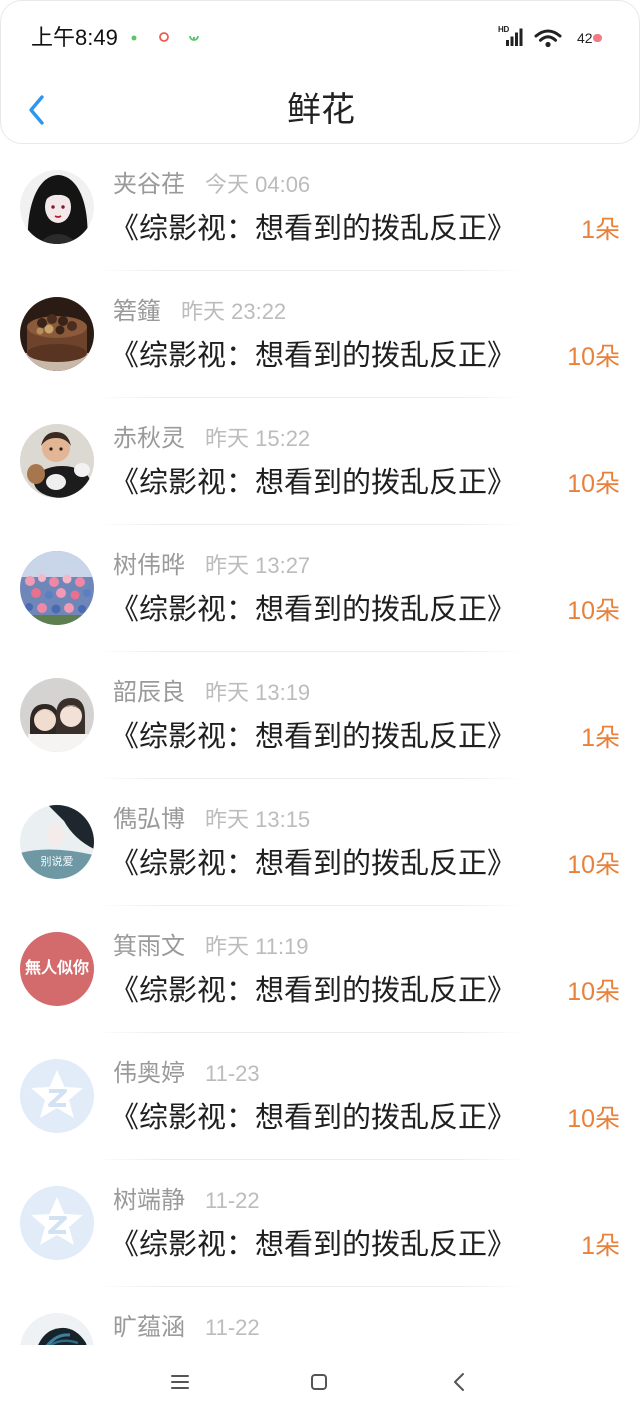 Image resolution: width=640 pixels, height=1422 pixels. I want to click on avatar-caption: 無人似你, so click(56, 968).